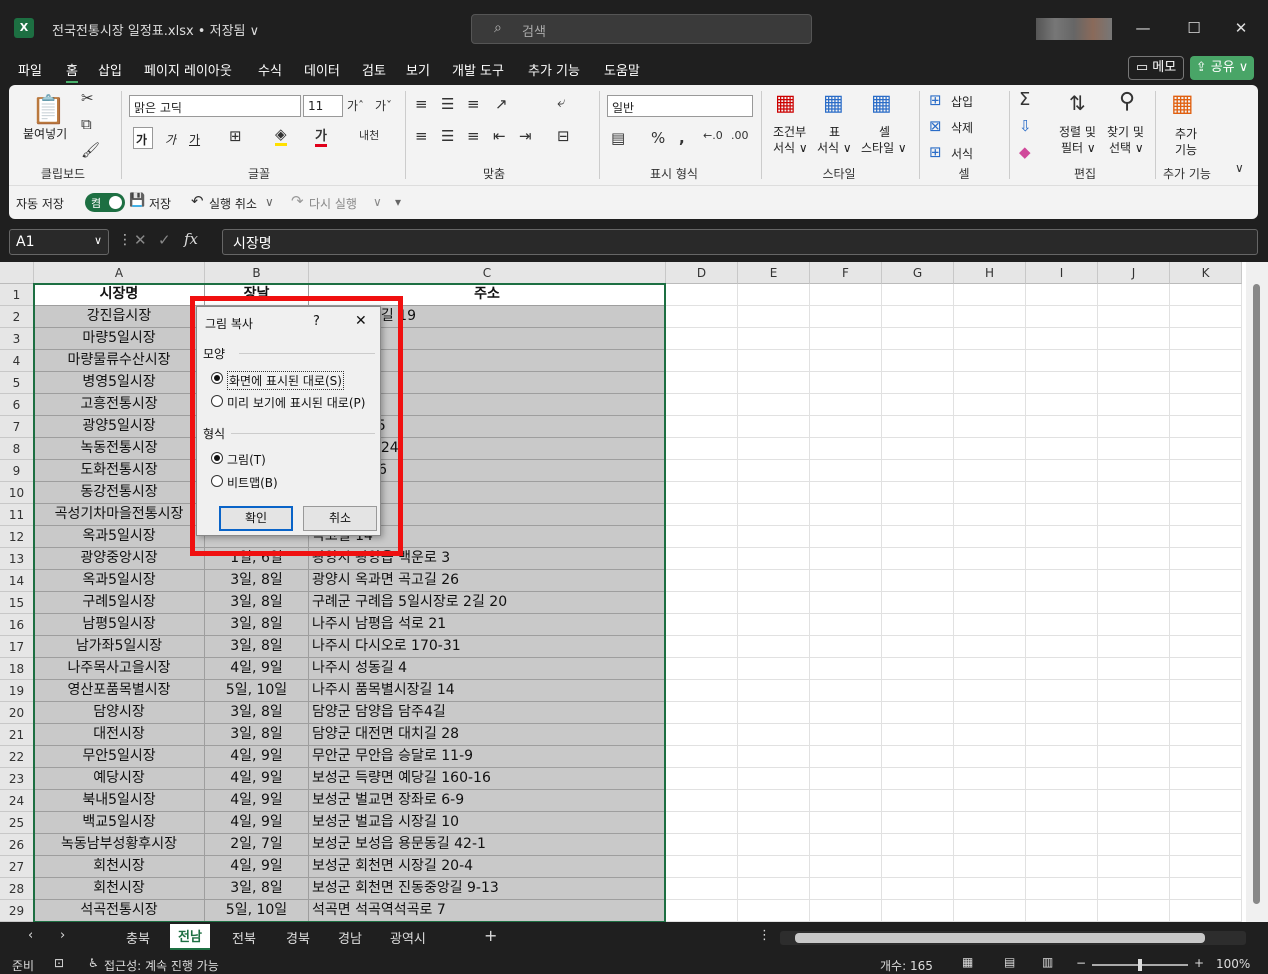  Describe the element at coordinates (17, 735) in the screenshot. I see `row-header: 21` at that location.